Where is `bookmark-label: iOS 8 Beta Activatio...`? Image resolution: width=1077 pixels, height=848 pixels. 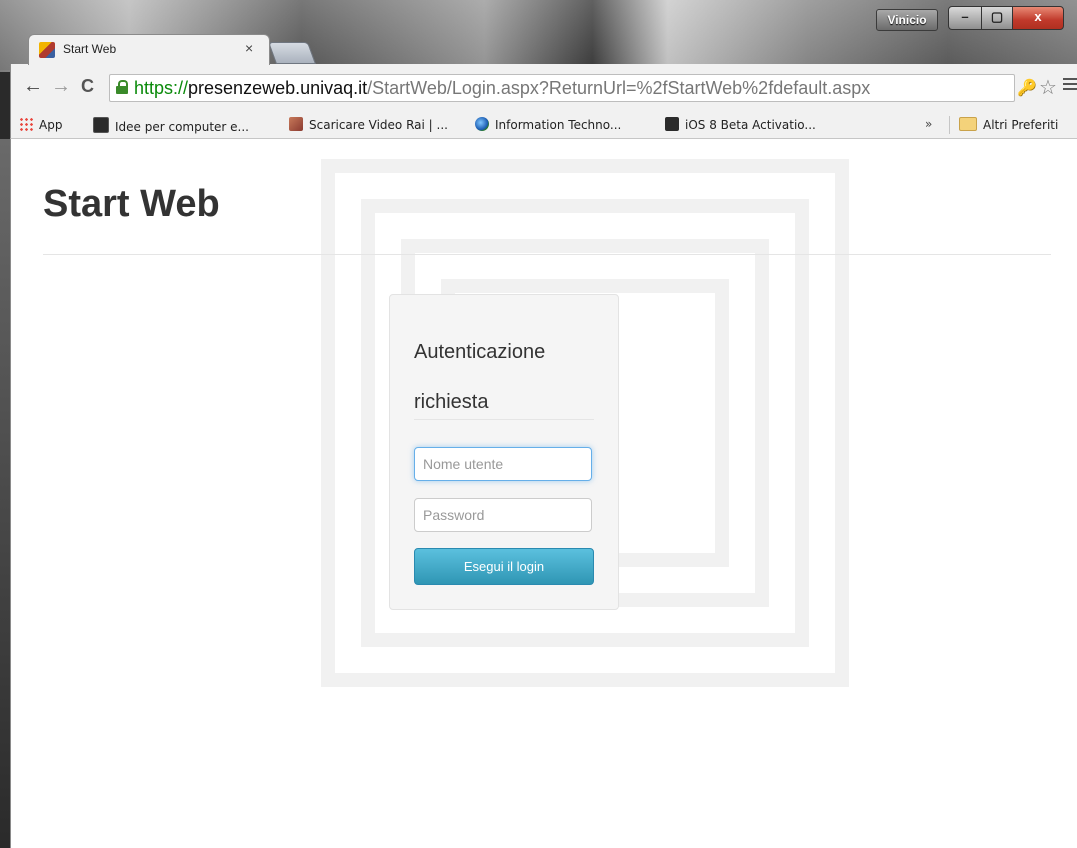 bookmark-label: iOS 8 Beta Activatio... is located at coordinates (750, 125).